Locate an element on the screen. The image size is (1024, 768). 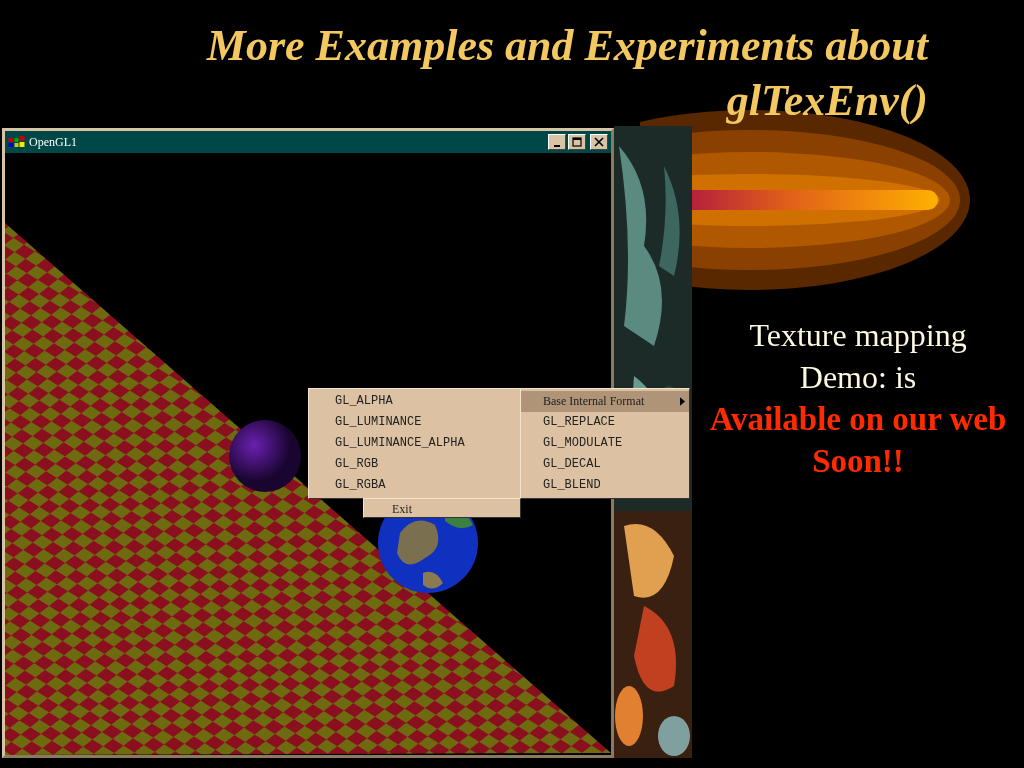
menu-item: Base Internal Format is located at coordinates (605, 401).